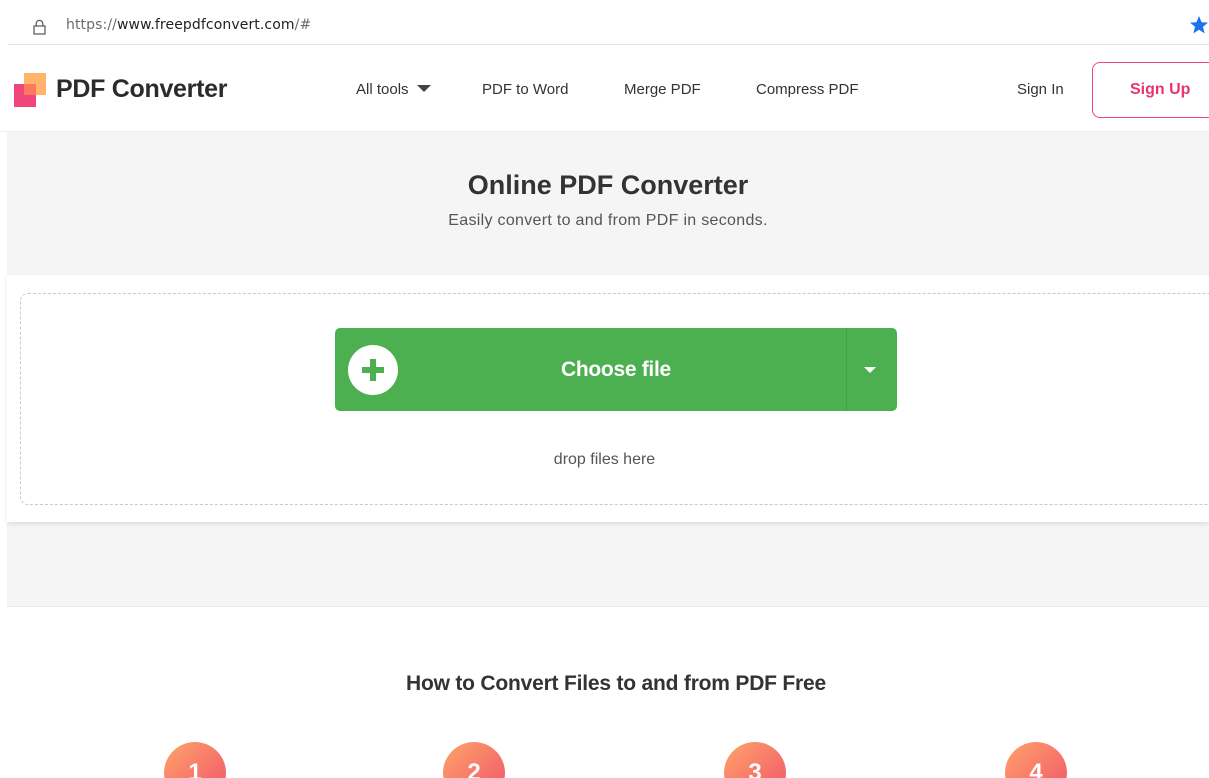 The width and height of the screenshot is (1209, 778). I want to click on upload-source-dropdown, so click(872, 369).